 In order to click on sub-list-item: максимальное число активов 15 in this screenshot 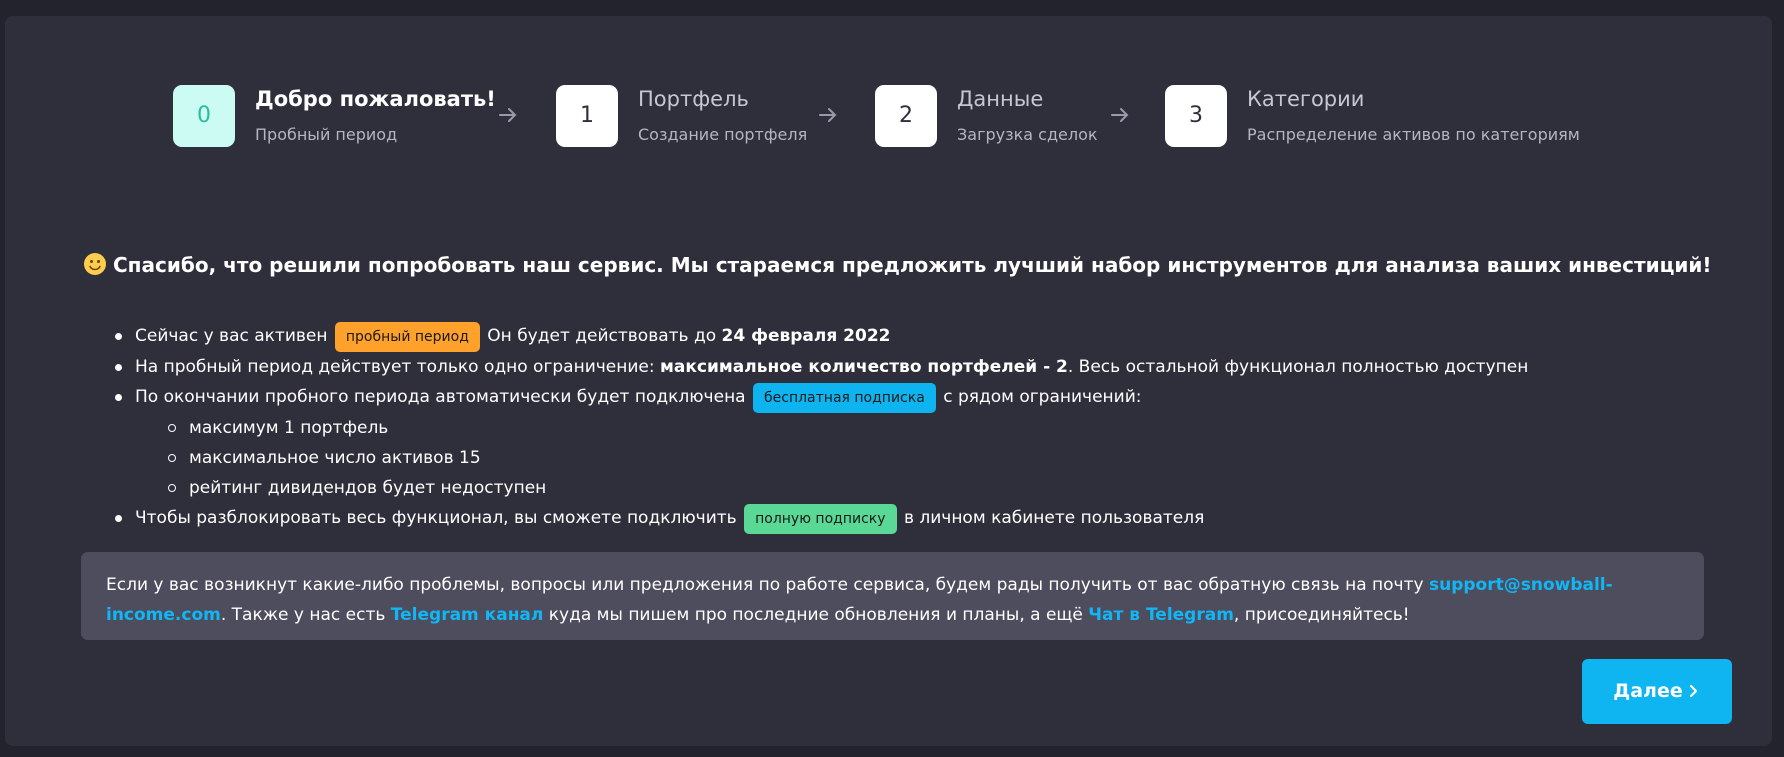, I will do `click(819, 458)`.